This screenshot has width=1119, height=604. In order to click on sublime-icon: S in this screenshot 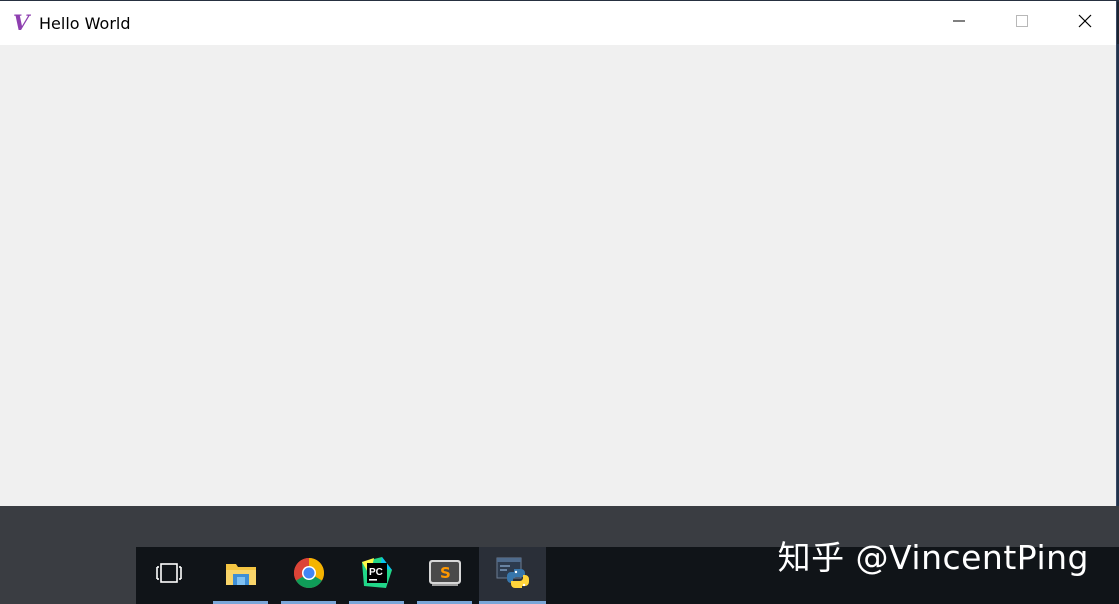, I will do `click(445, 575)`.